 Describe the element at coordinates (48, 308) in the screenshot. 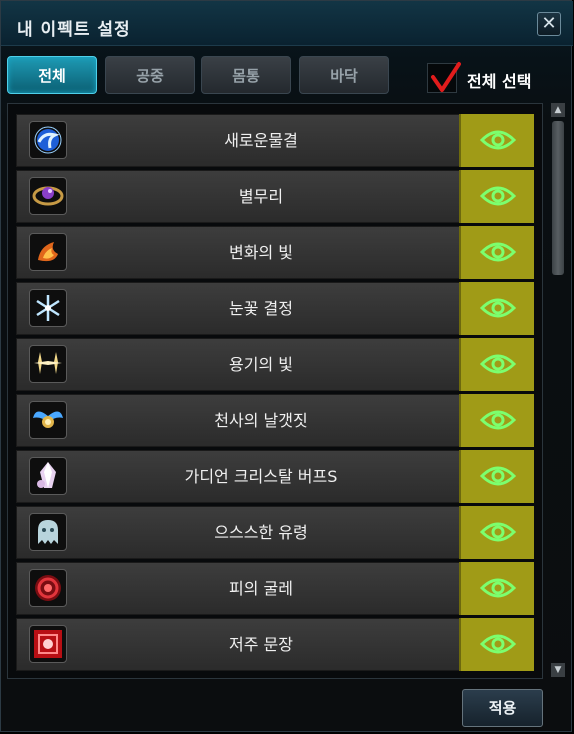

I see `snowflake-icon` at that location.